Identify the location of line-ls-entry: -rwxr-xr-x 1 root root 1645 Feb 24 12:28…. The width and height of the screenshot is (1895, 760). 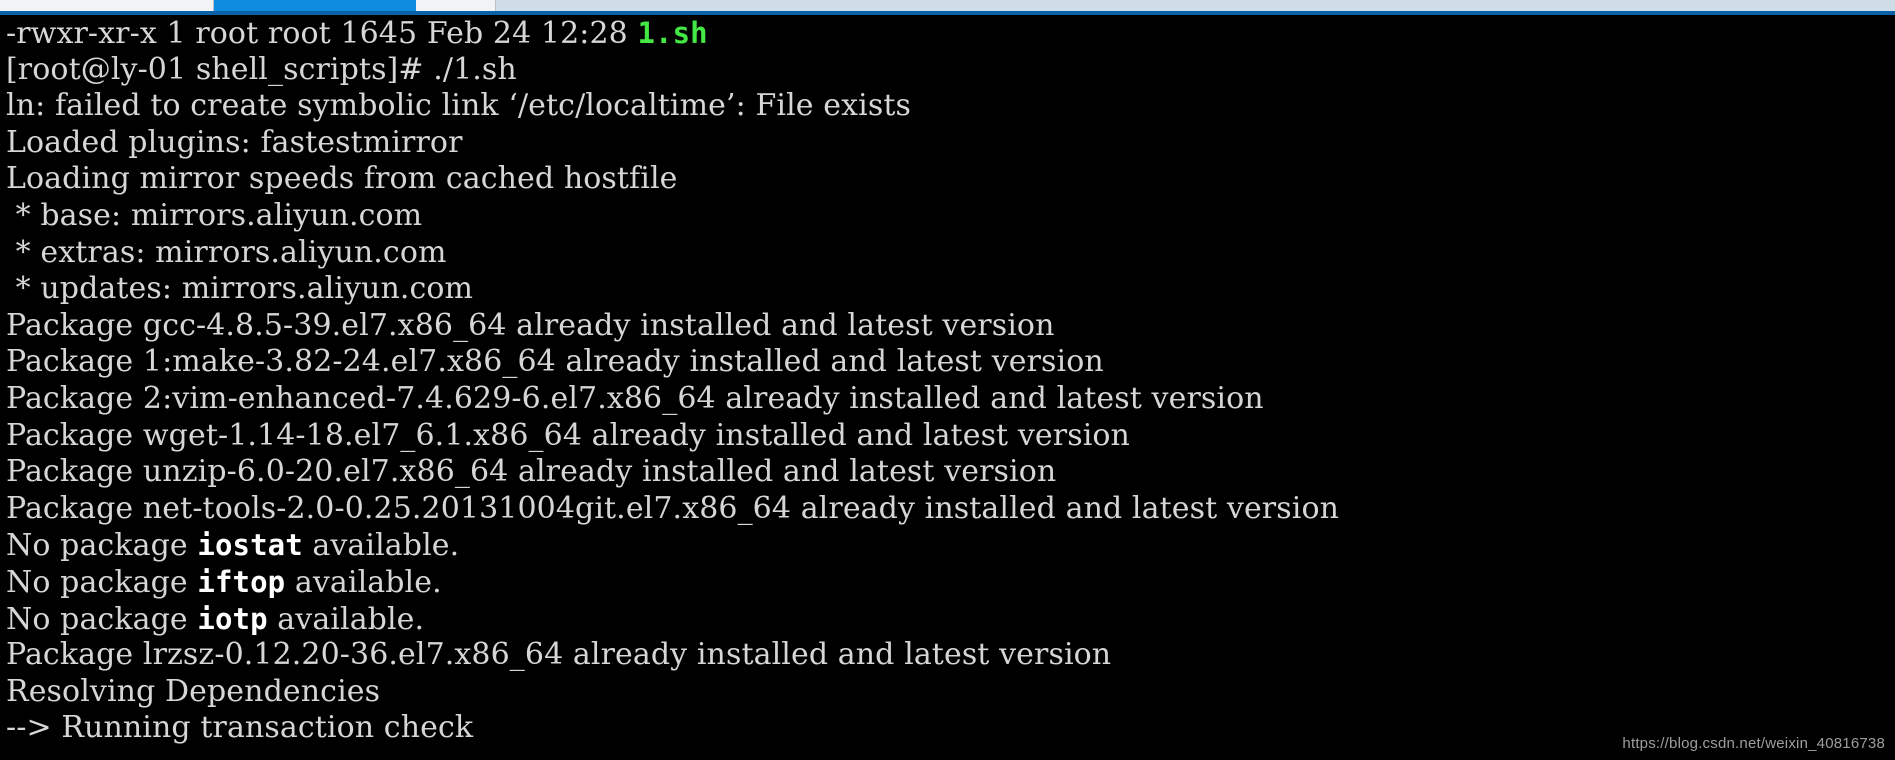
(950, 33).